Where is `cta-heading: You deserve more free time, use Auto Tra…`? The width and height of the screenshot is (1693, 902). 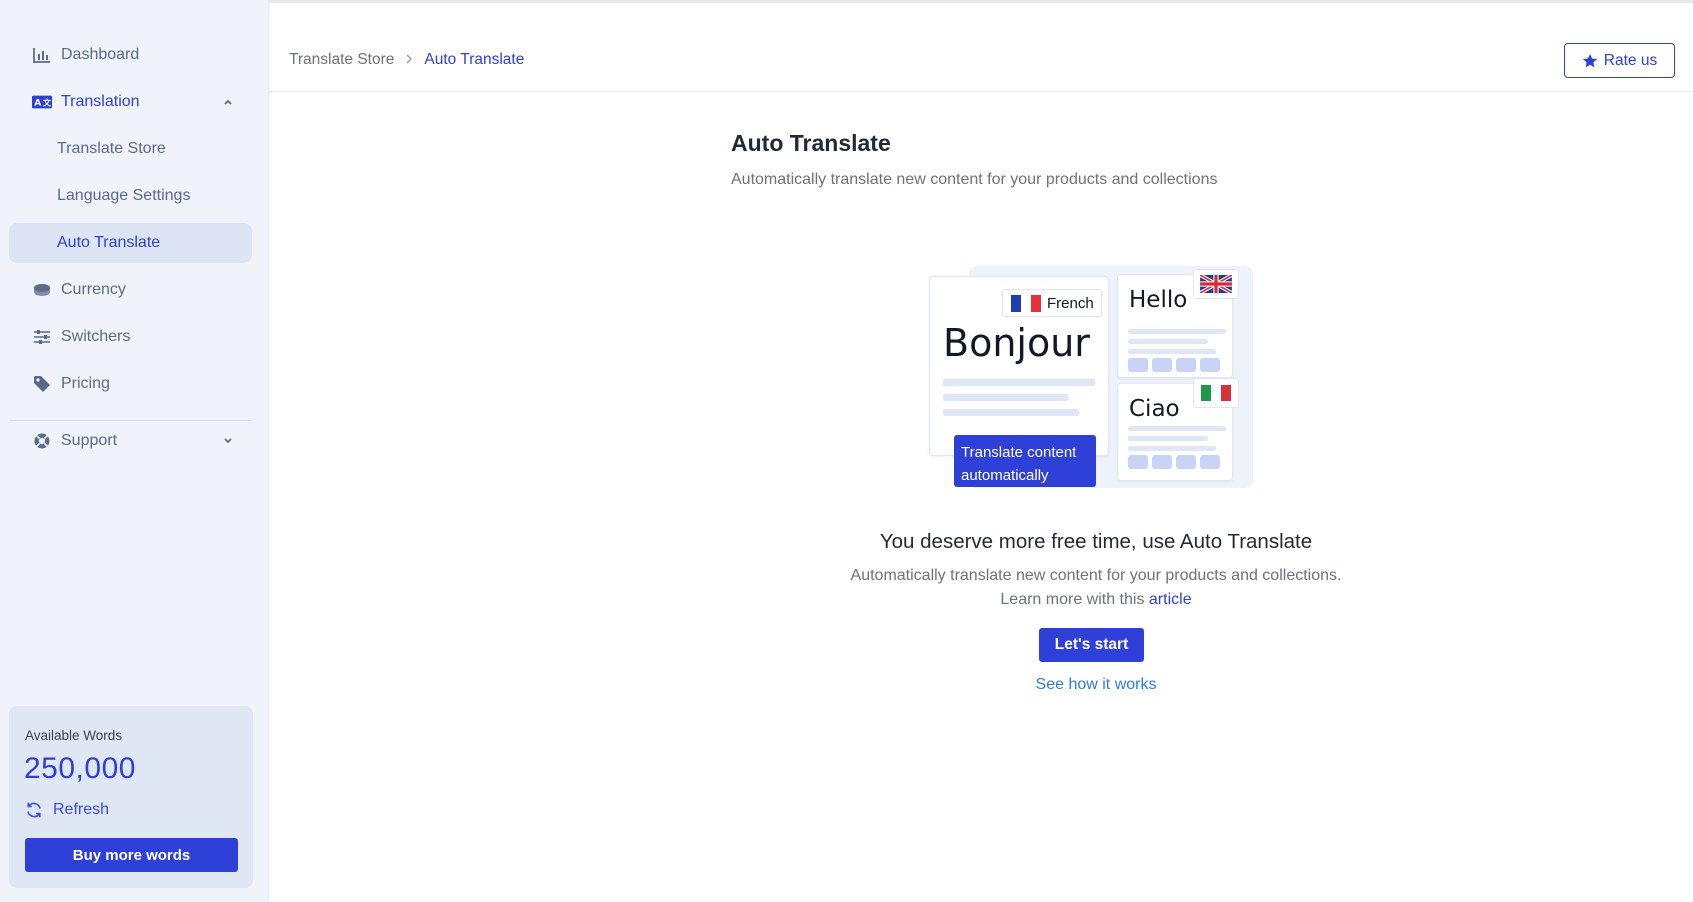 cta-heading: You deserve more free time, use Auto Tra… is located at coordinates (1096, 541).